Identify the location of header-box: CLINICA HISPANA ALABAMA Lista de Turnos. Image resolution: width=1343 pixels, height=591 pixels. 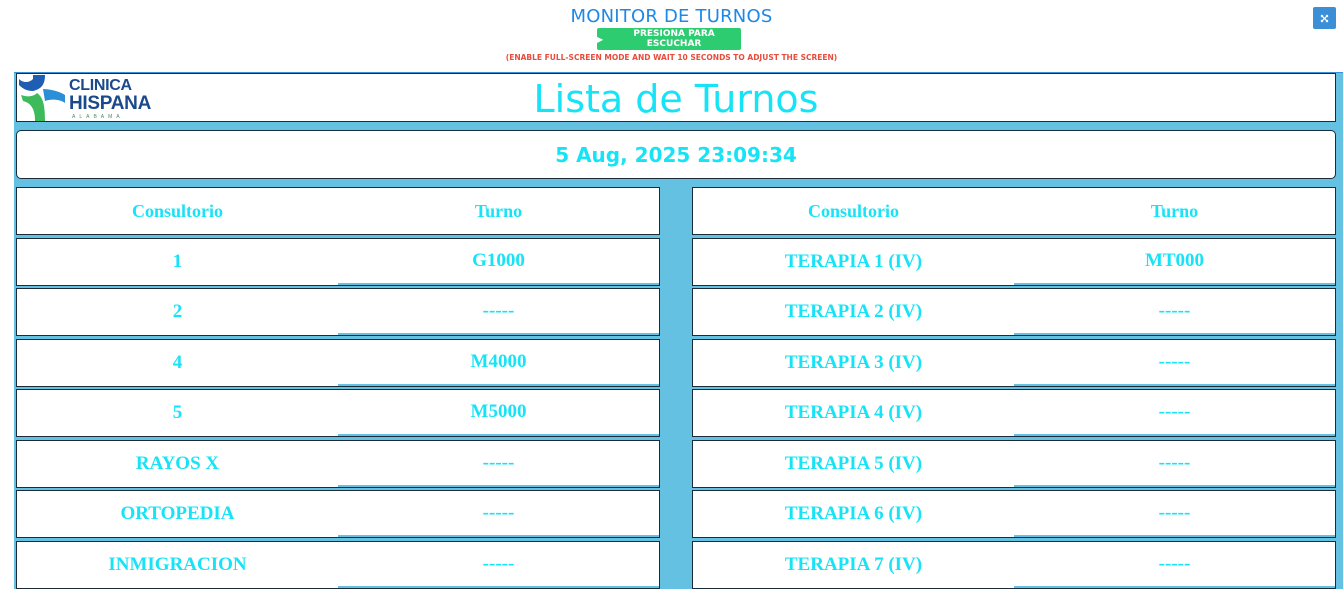
(676, 97).